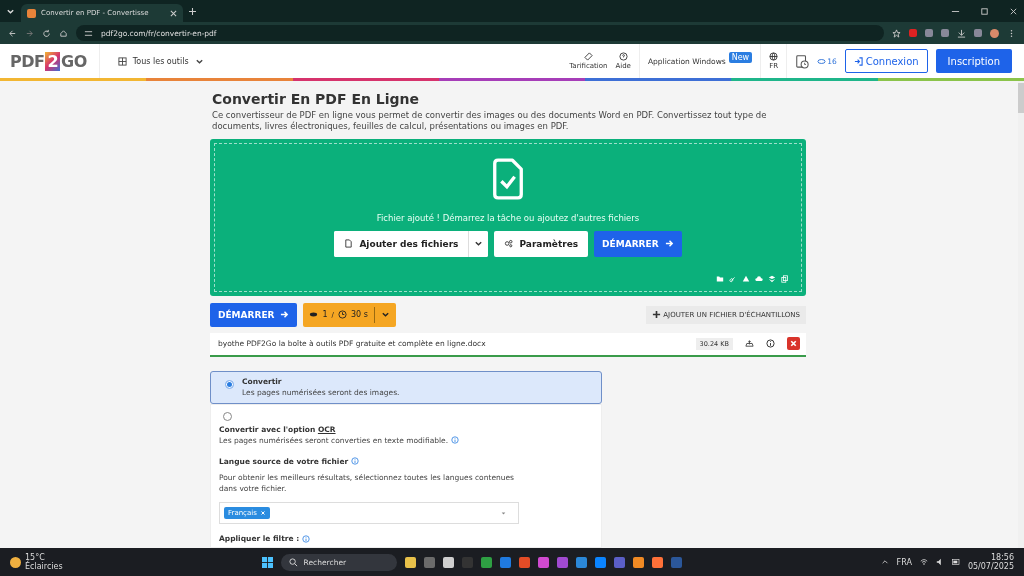 The image size is (1024, 576). What do you see at coordinates (955, 562) in the screenshot?
I see `battery-icon` at bounding box center [955, 562].